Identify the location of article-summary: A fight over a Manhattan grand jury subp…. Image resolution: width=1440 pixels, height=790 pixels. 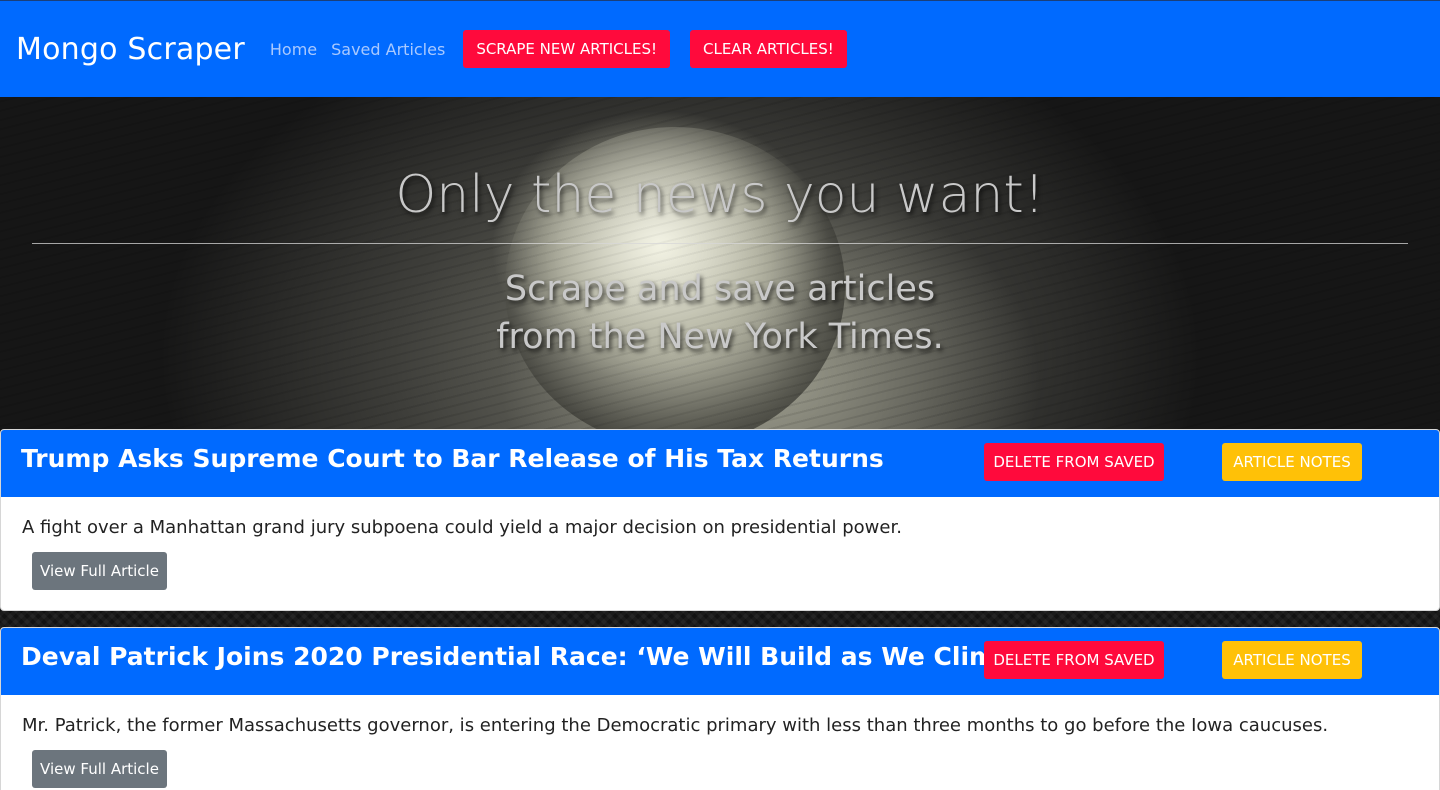
(462, 527).